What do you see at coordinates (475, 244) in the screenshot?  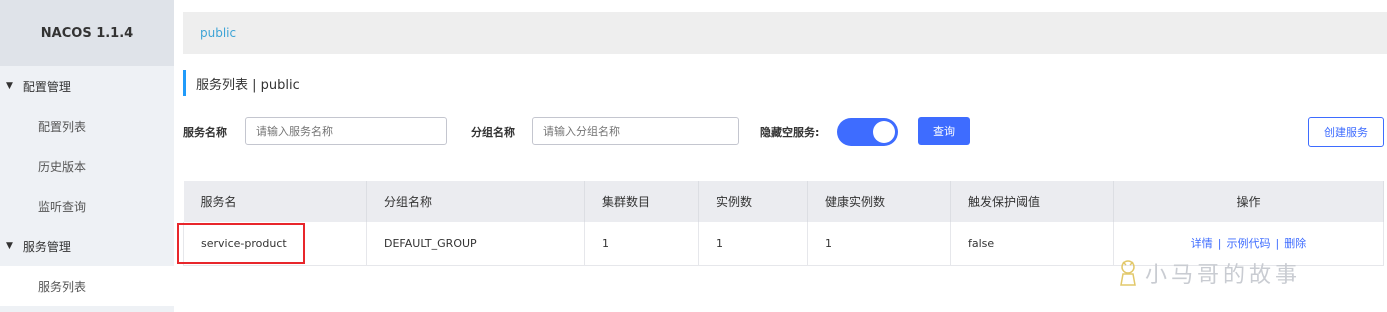 I see `cell-group-name: DEFAULT_GROUP` at bounding box center [475, 244].